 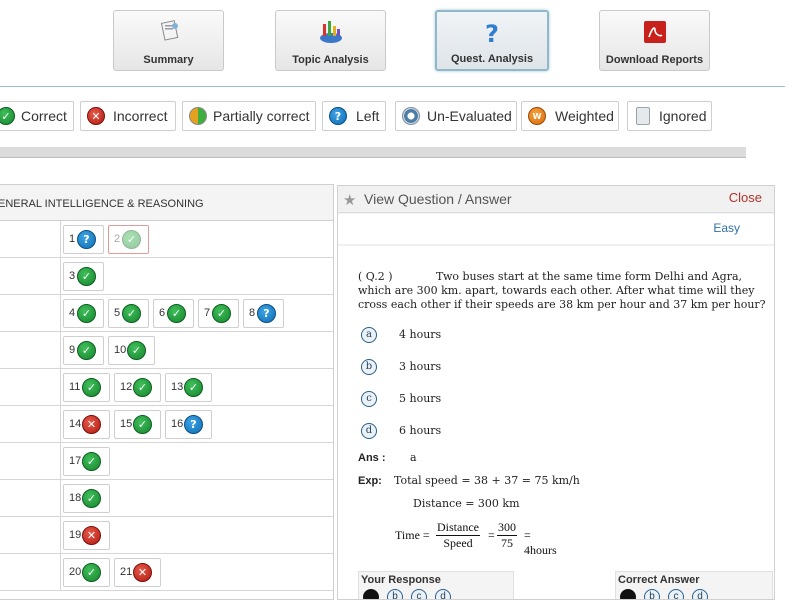 I want to click on question-7-button: 7 ✓, so click(x=218, y=313).